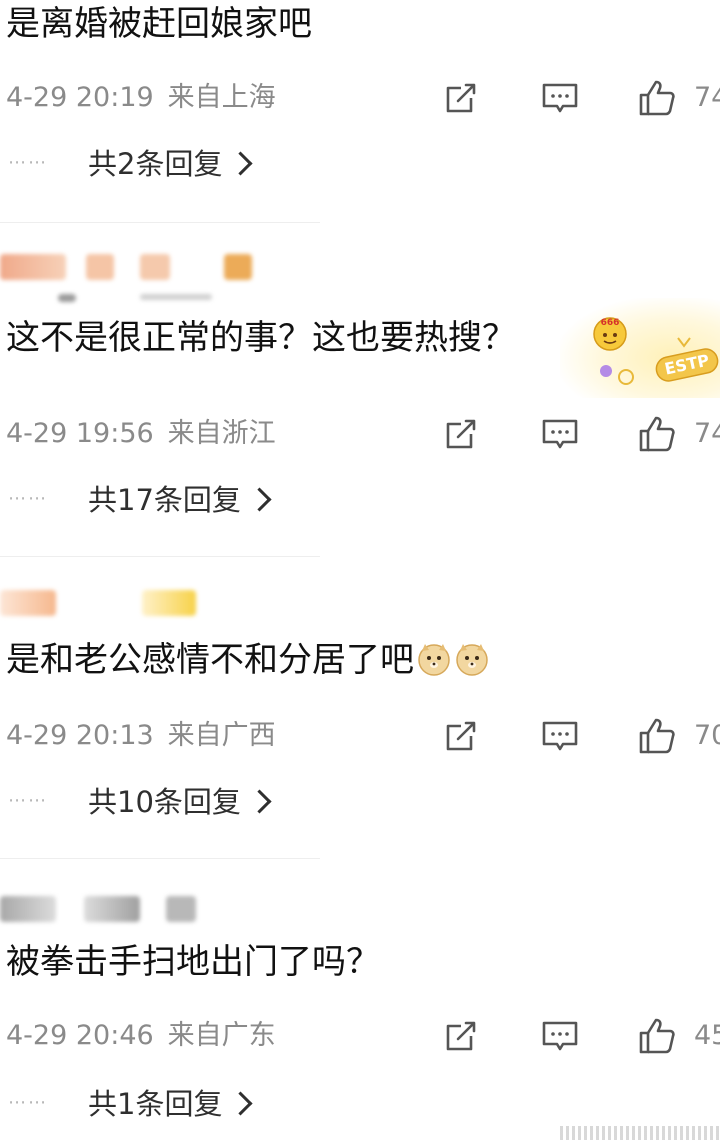 Image resolution: width=720 pixels, height=1140 pixels. Describe the element at coordinates (80, 1035) in the screenshot. I see `comment-time: 4-29 20:46` at that location.